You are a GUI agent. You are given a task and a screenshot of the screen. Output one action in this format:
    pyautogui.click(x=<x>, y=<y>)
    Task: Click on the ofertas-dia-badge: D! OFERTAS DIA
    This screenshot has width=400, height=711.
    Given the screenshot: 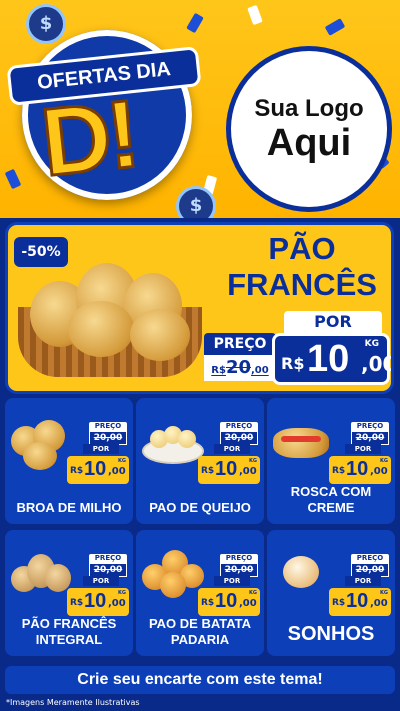 What is the action you would take?
    pyautogui.click(x=104, y=107)
    